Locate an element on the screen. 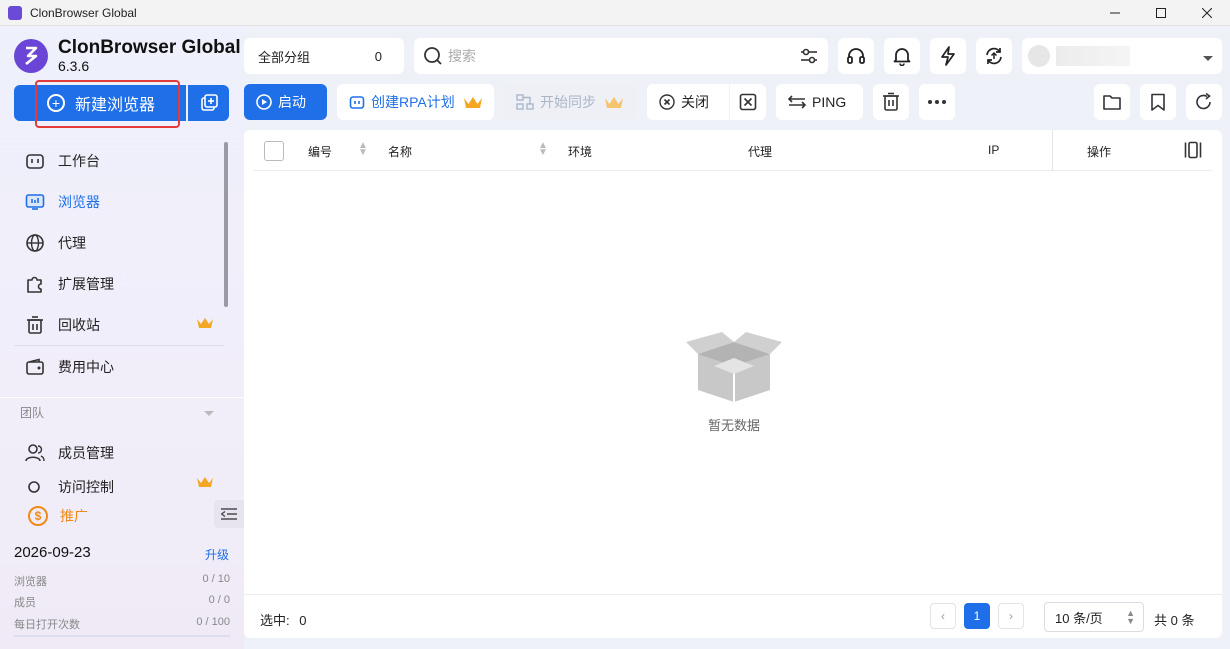 The width and height of the screenshot is (1230, 649). bell-icon is located at coordinates (902, 57).